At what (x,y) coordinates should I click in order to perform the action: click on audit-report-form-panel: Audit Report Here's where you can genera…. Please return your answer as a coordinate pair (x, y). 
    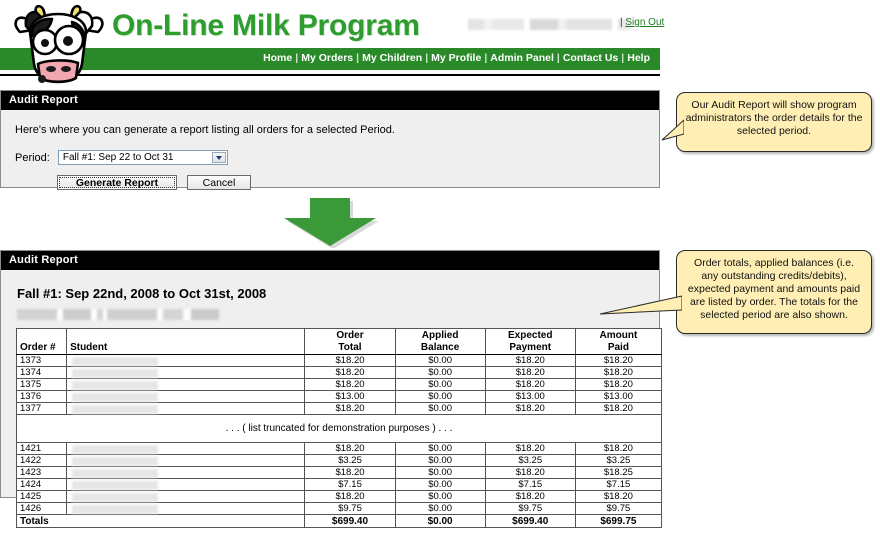
    Looking at the image, I should click on (330, 140).